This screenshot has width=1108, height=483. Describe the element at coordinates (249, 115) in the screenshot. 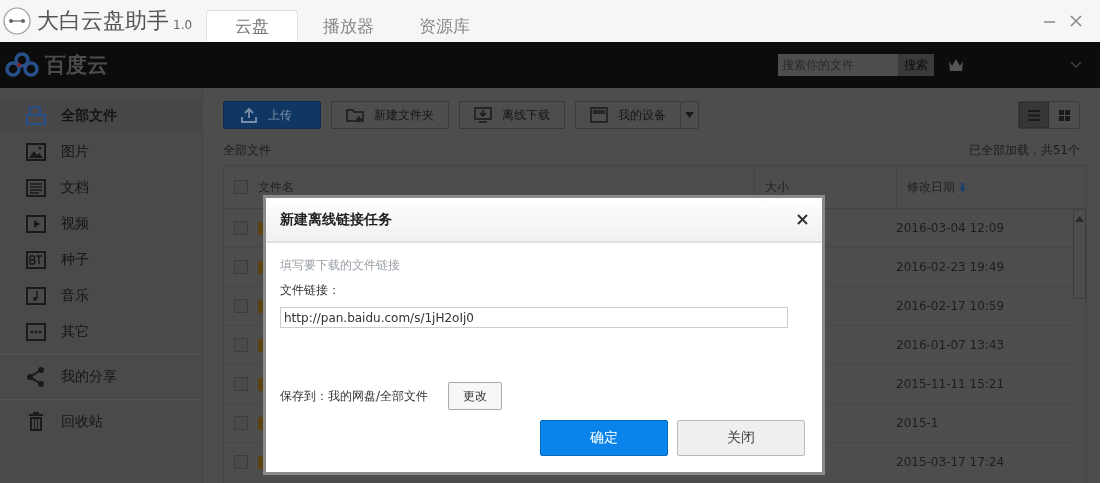

I see `upload-icon` at that location.